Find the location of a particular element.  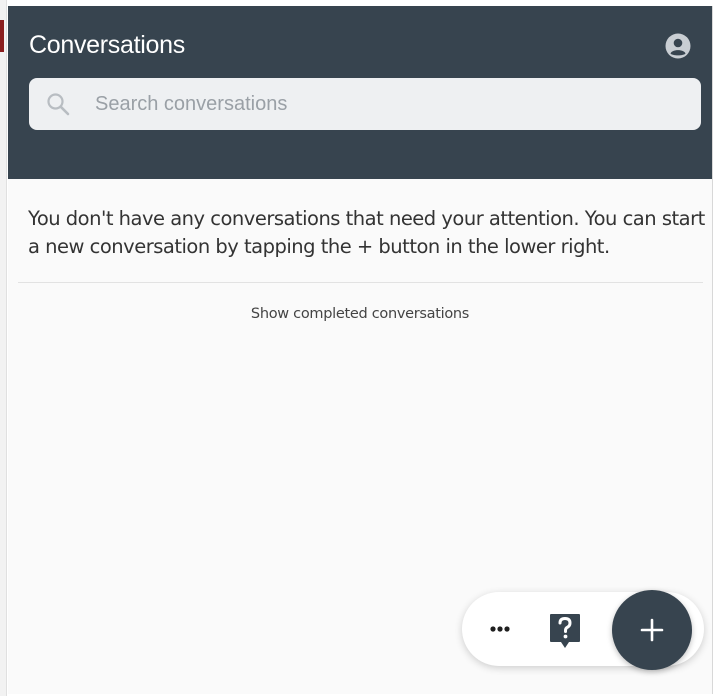

search-input is located at coordinates (390, 104).